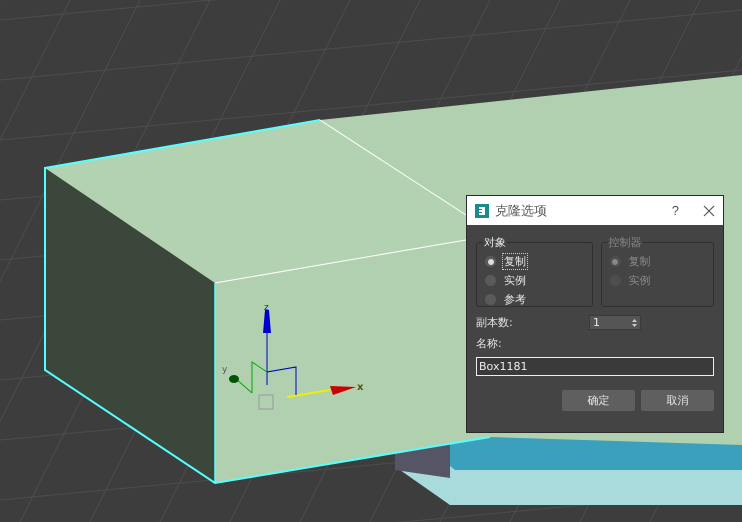 This screenshot has height=522, width=742. I want to click on radio-option: 复制, so click(506, 261).